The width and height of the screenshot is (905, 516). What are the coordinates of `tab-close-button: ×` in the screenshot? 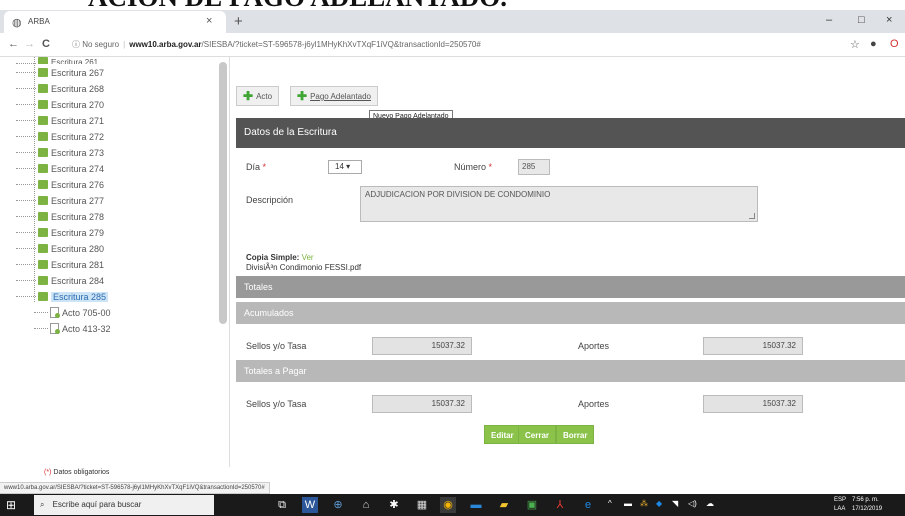 It's located at (209, 21).